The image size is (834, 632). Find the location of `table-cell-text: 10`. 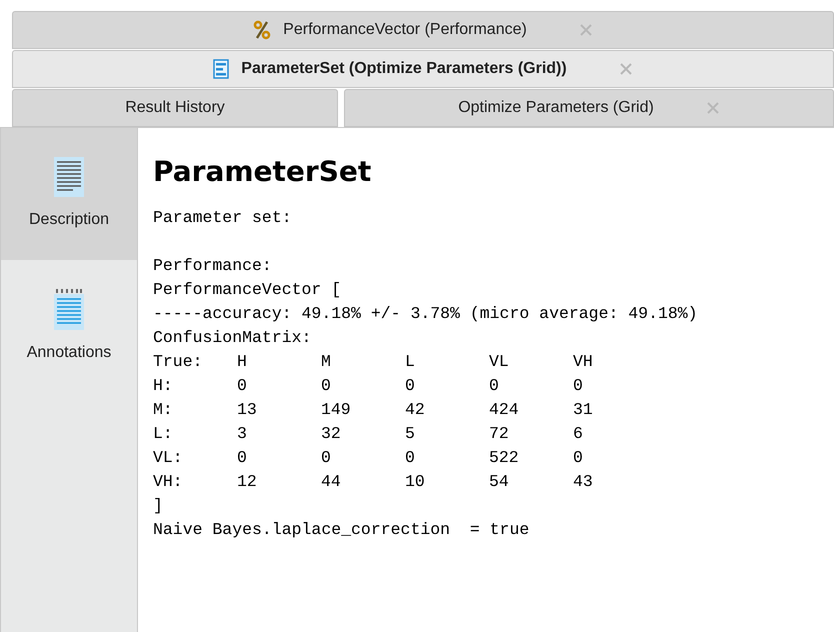

table-cell-text: 10 is located at coordinates (415, 482).